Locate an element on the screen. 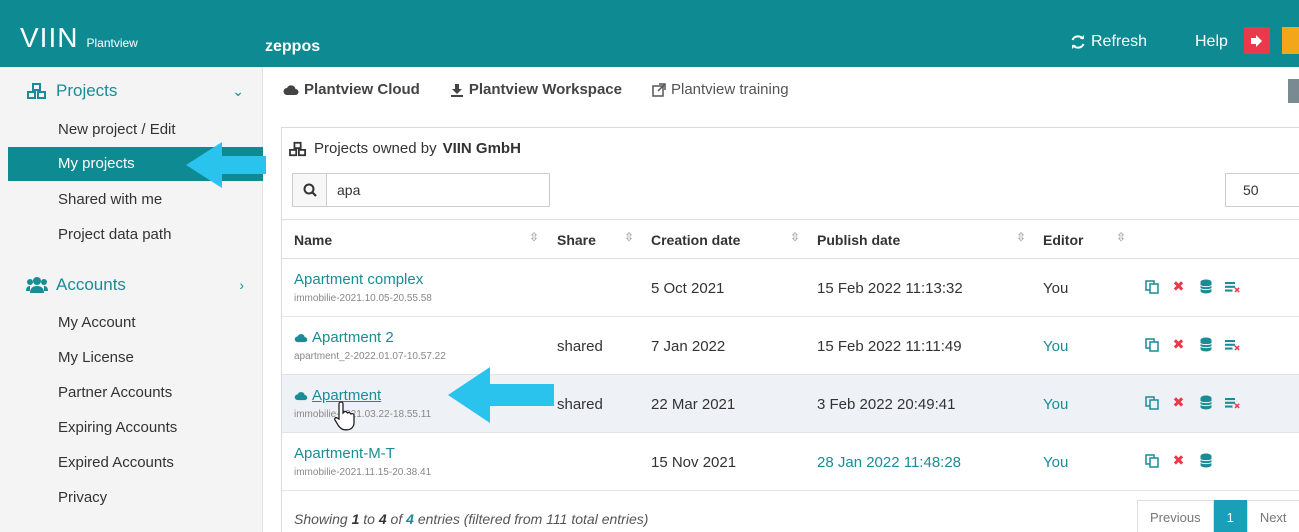 The width and height of the screenshot is (1299, 532). panel-title: Projects owned by VIIN GmbH is located at coordinates (404, 148).